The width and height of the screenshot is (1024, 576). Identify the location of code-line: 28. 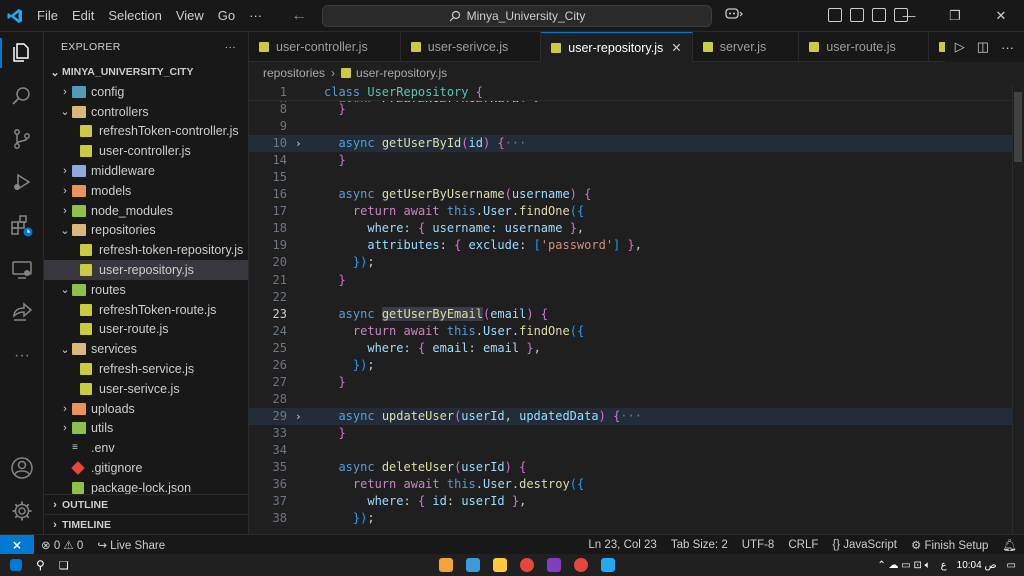
(630, 399).